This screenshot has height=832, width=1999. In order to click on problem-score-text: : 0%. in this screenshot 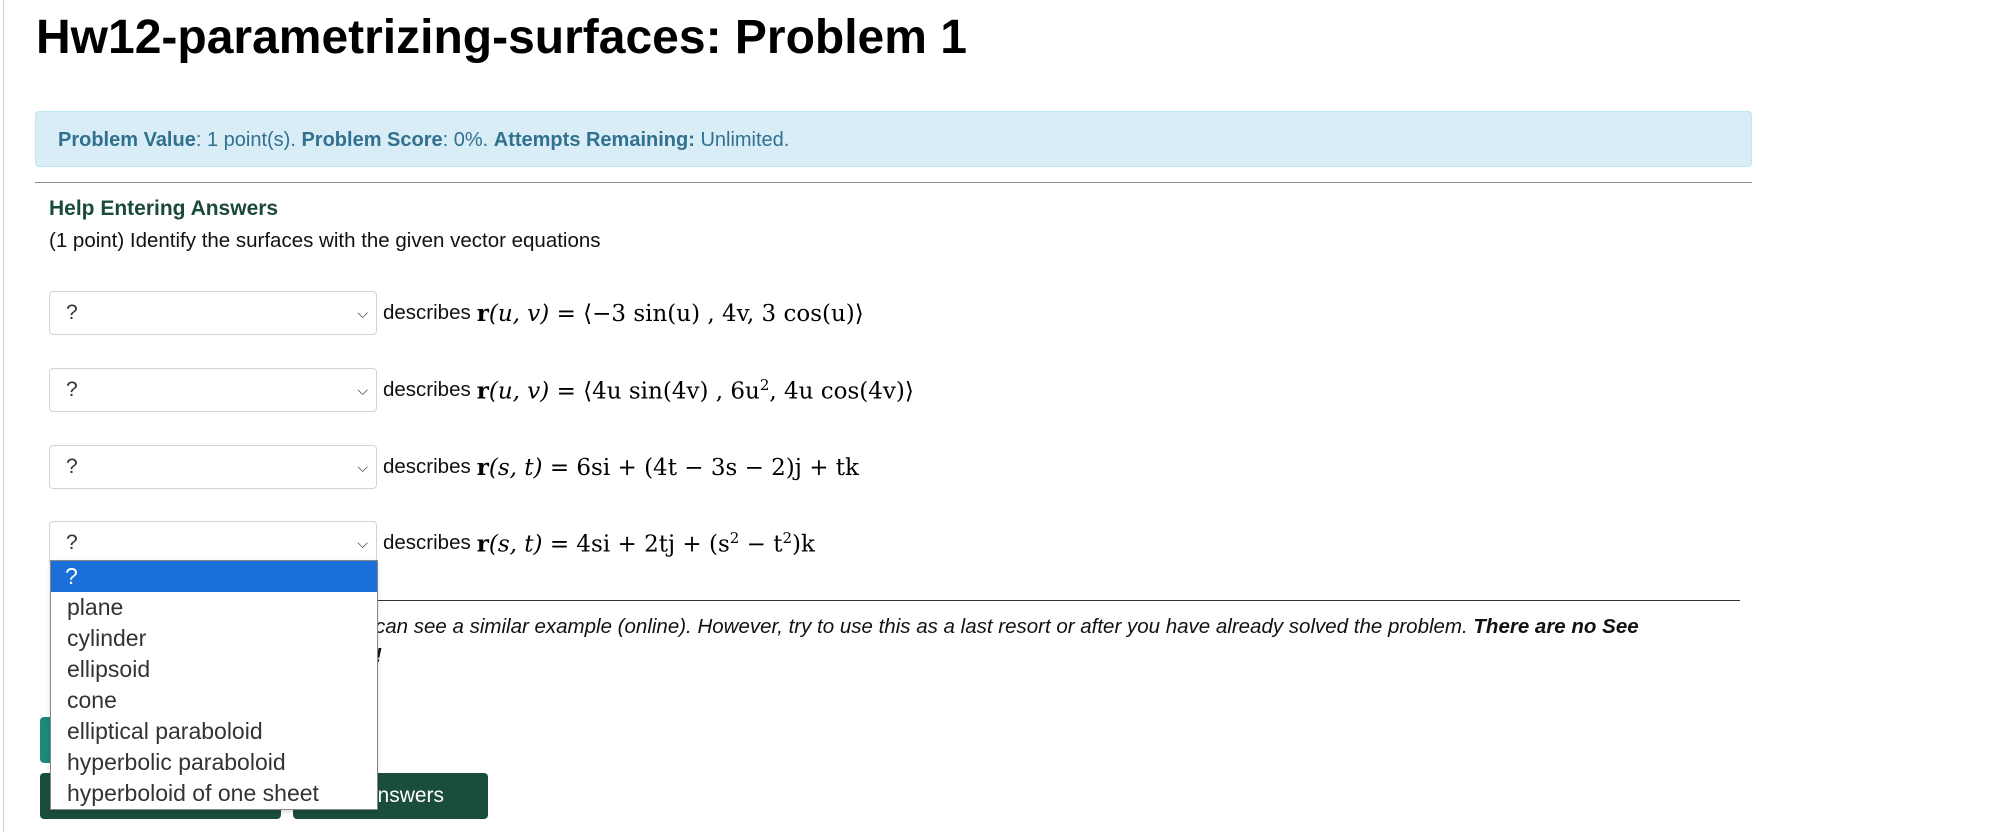, I will do `click(468, 140)`.